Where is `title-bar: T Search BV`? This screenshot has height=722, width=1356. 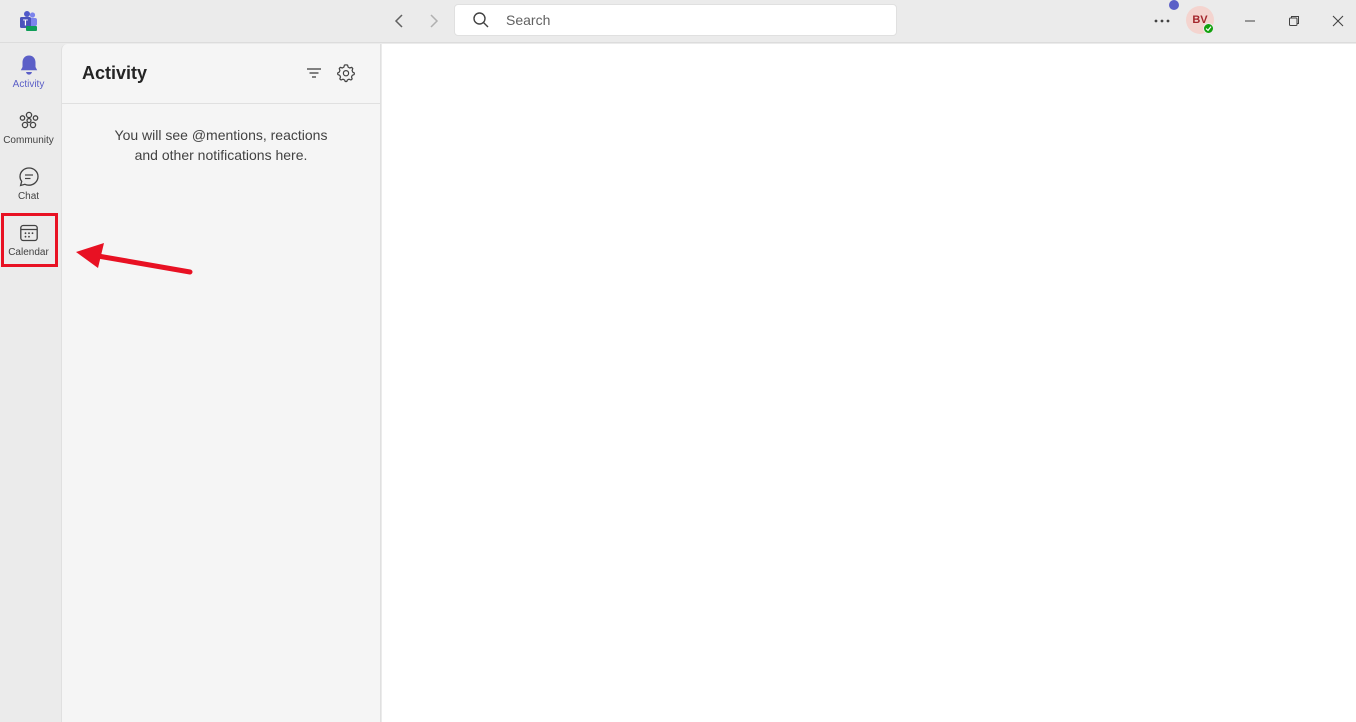
title-bar: T Search BV is located at coordinates (678, 21).